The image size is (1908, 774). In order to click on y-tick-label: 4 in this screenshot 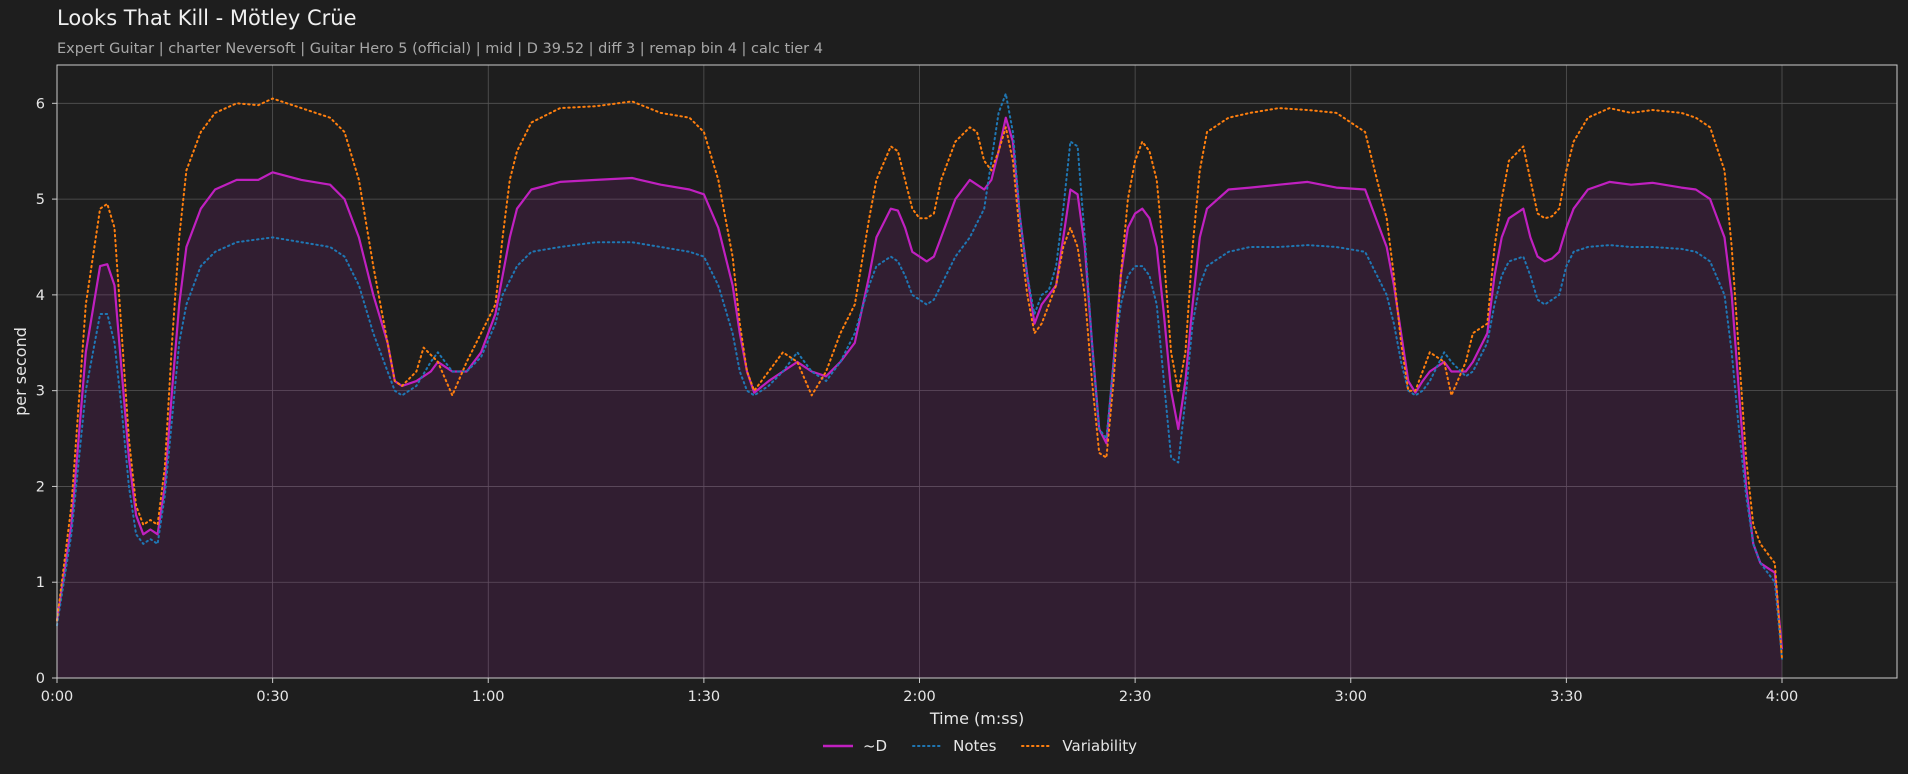, I will do `click(40, 296)`.